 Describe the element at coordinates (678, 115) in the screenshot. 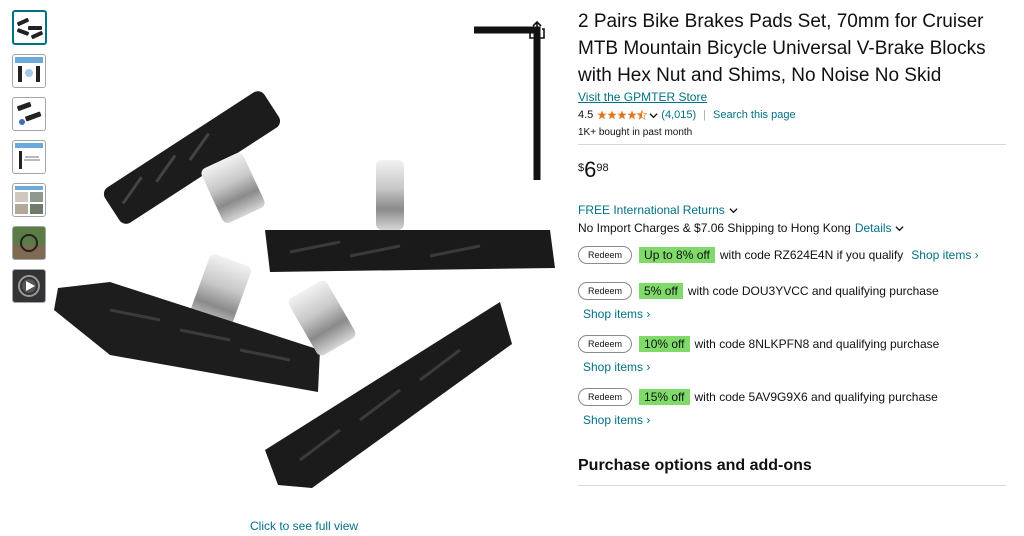

I see `review-count-link: (4,015)` at that location.